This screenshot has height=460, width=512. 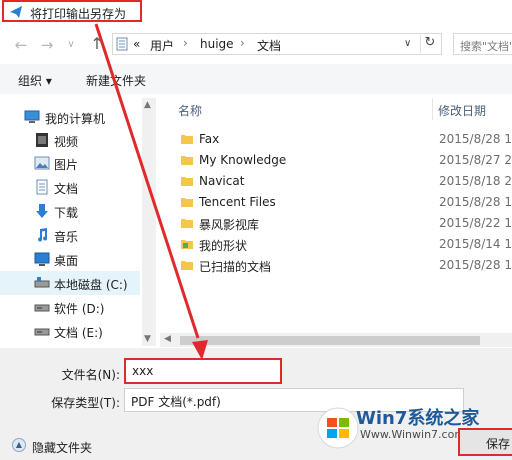 I want to click on file-date: 2015/8/27 22, so click(x=475, y=160).